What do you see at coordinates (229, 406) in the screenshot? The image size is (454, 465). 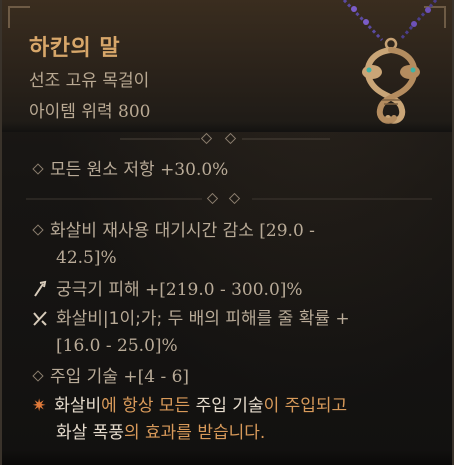 I see `unique-imbue-skill: 주입 기술` at bounding box center [229, 406].